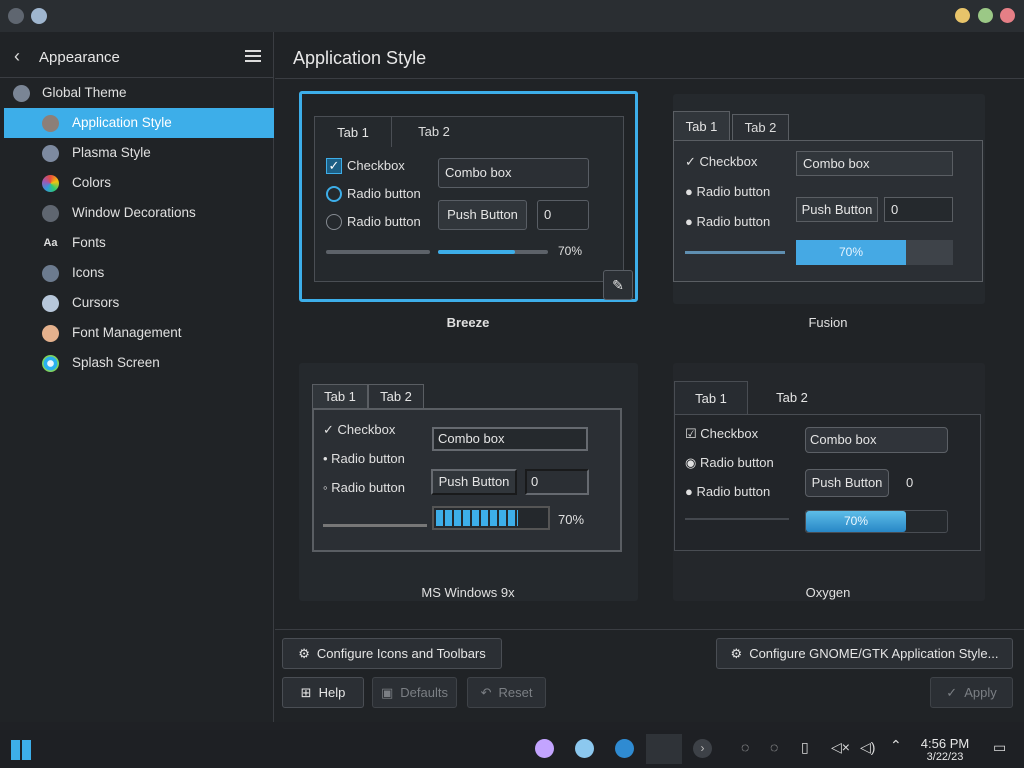  Describe the element at coordinates (304, 653) in the screenshot. I see `configure-icon: ⚙` at that location.